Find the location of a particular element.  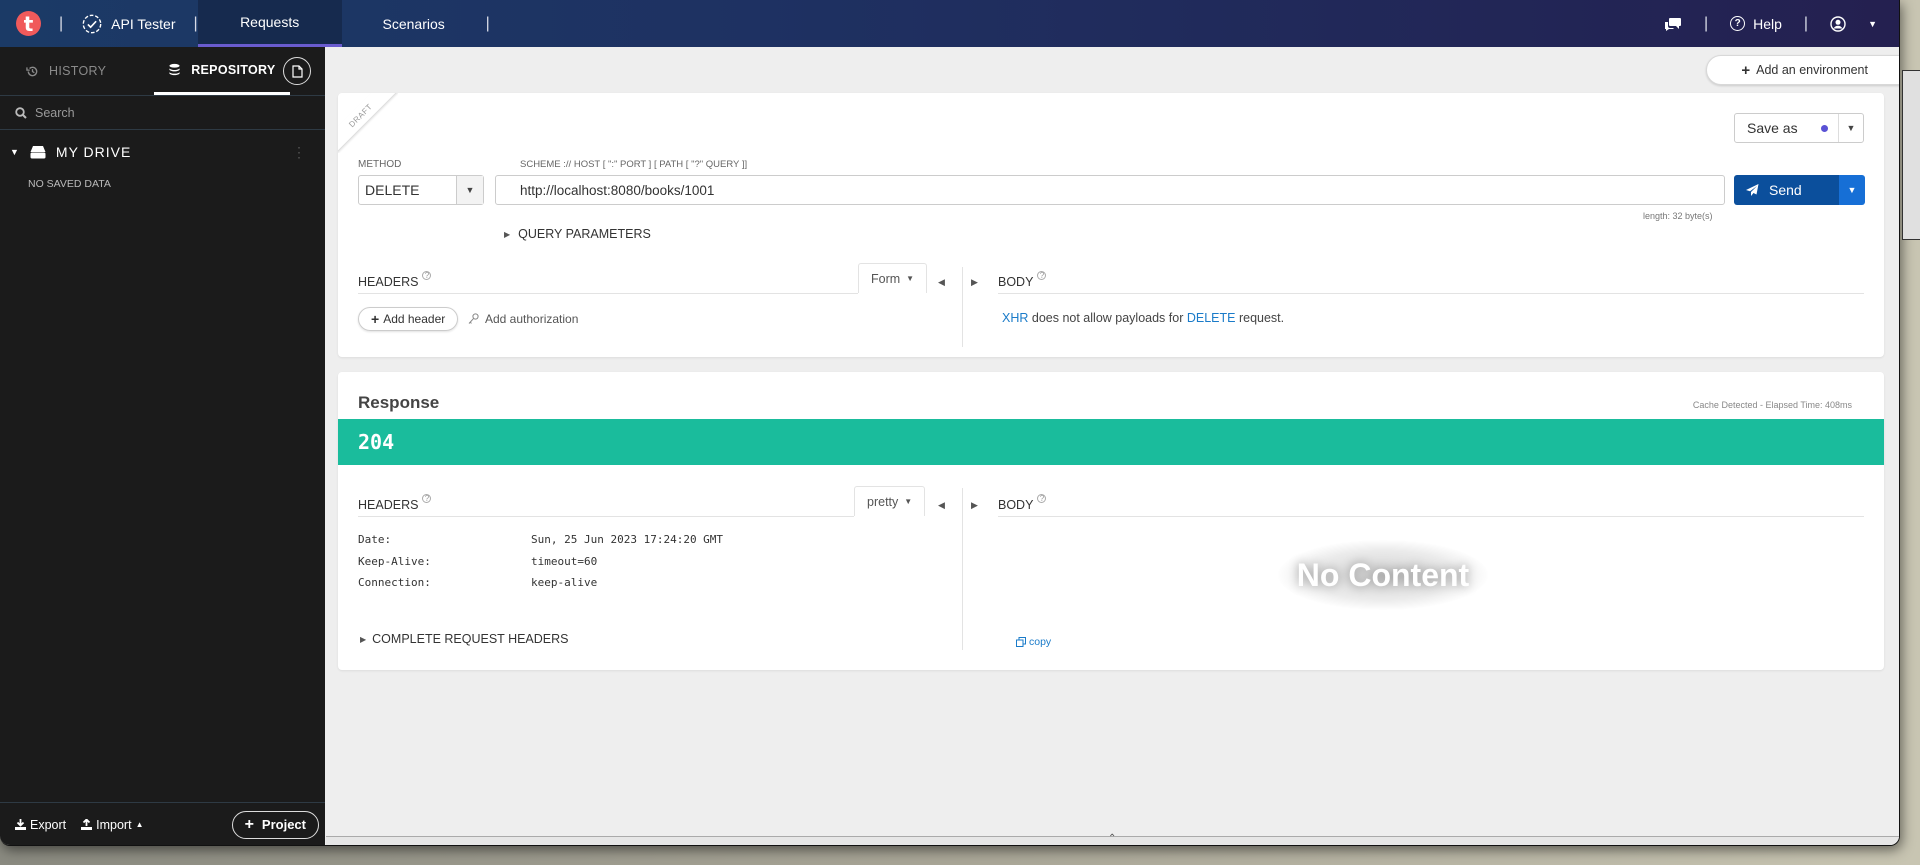

sidebar-tab-history: HISTORY is located at coordinates (66, 71).